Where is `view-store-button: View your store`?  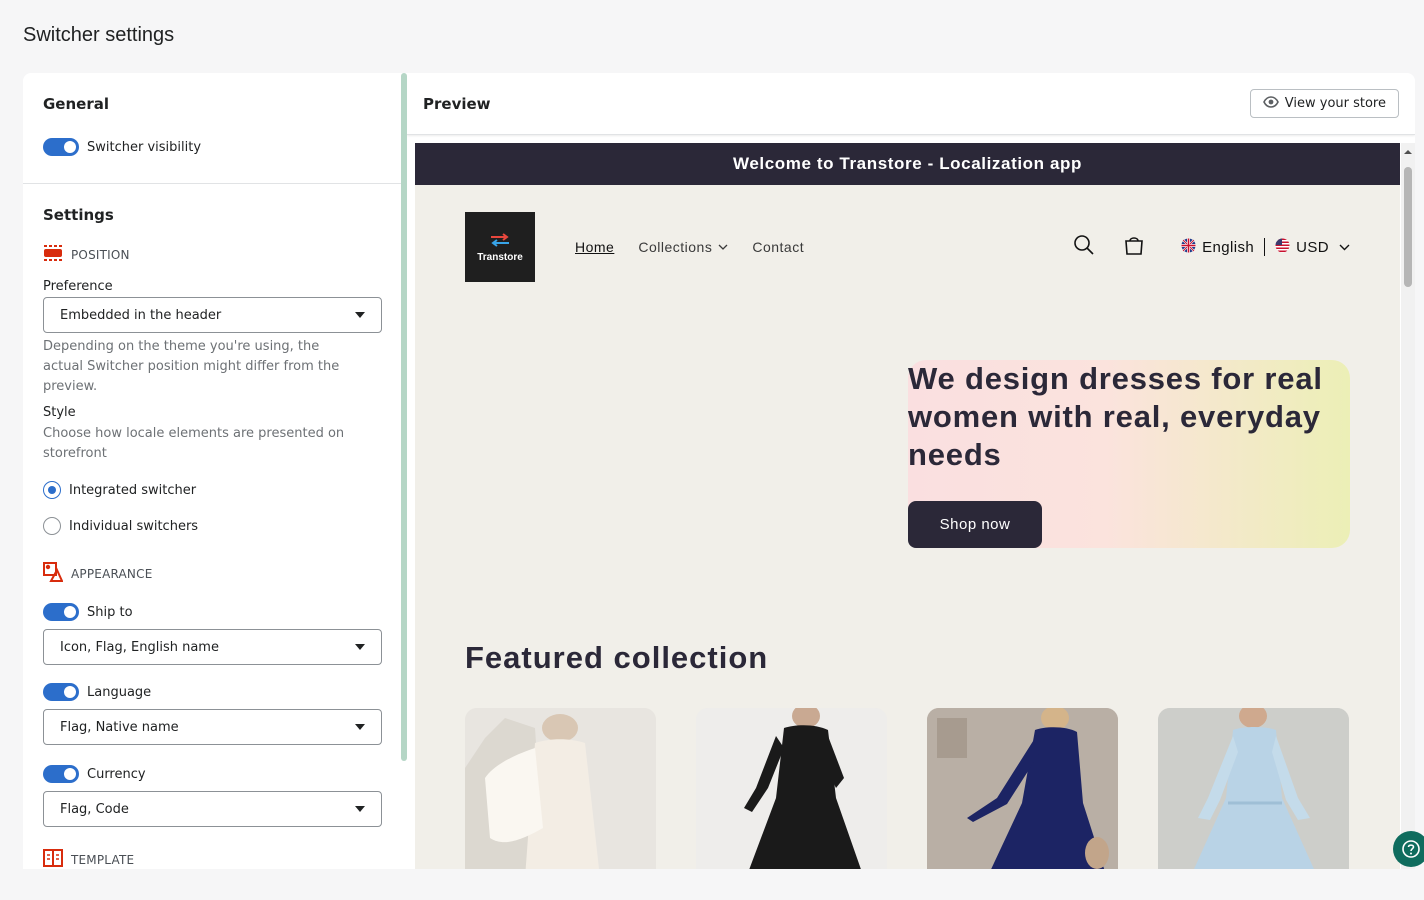 view-store-button: View your store is located at coordinates (1324, 103).